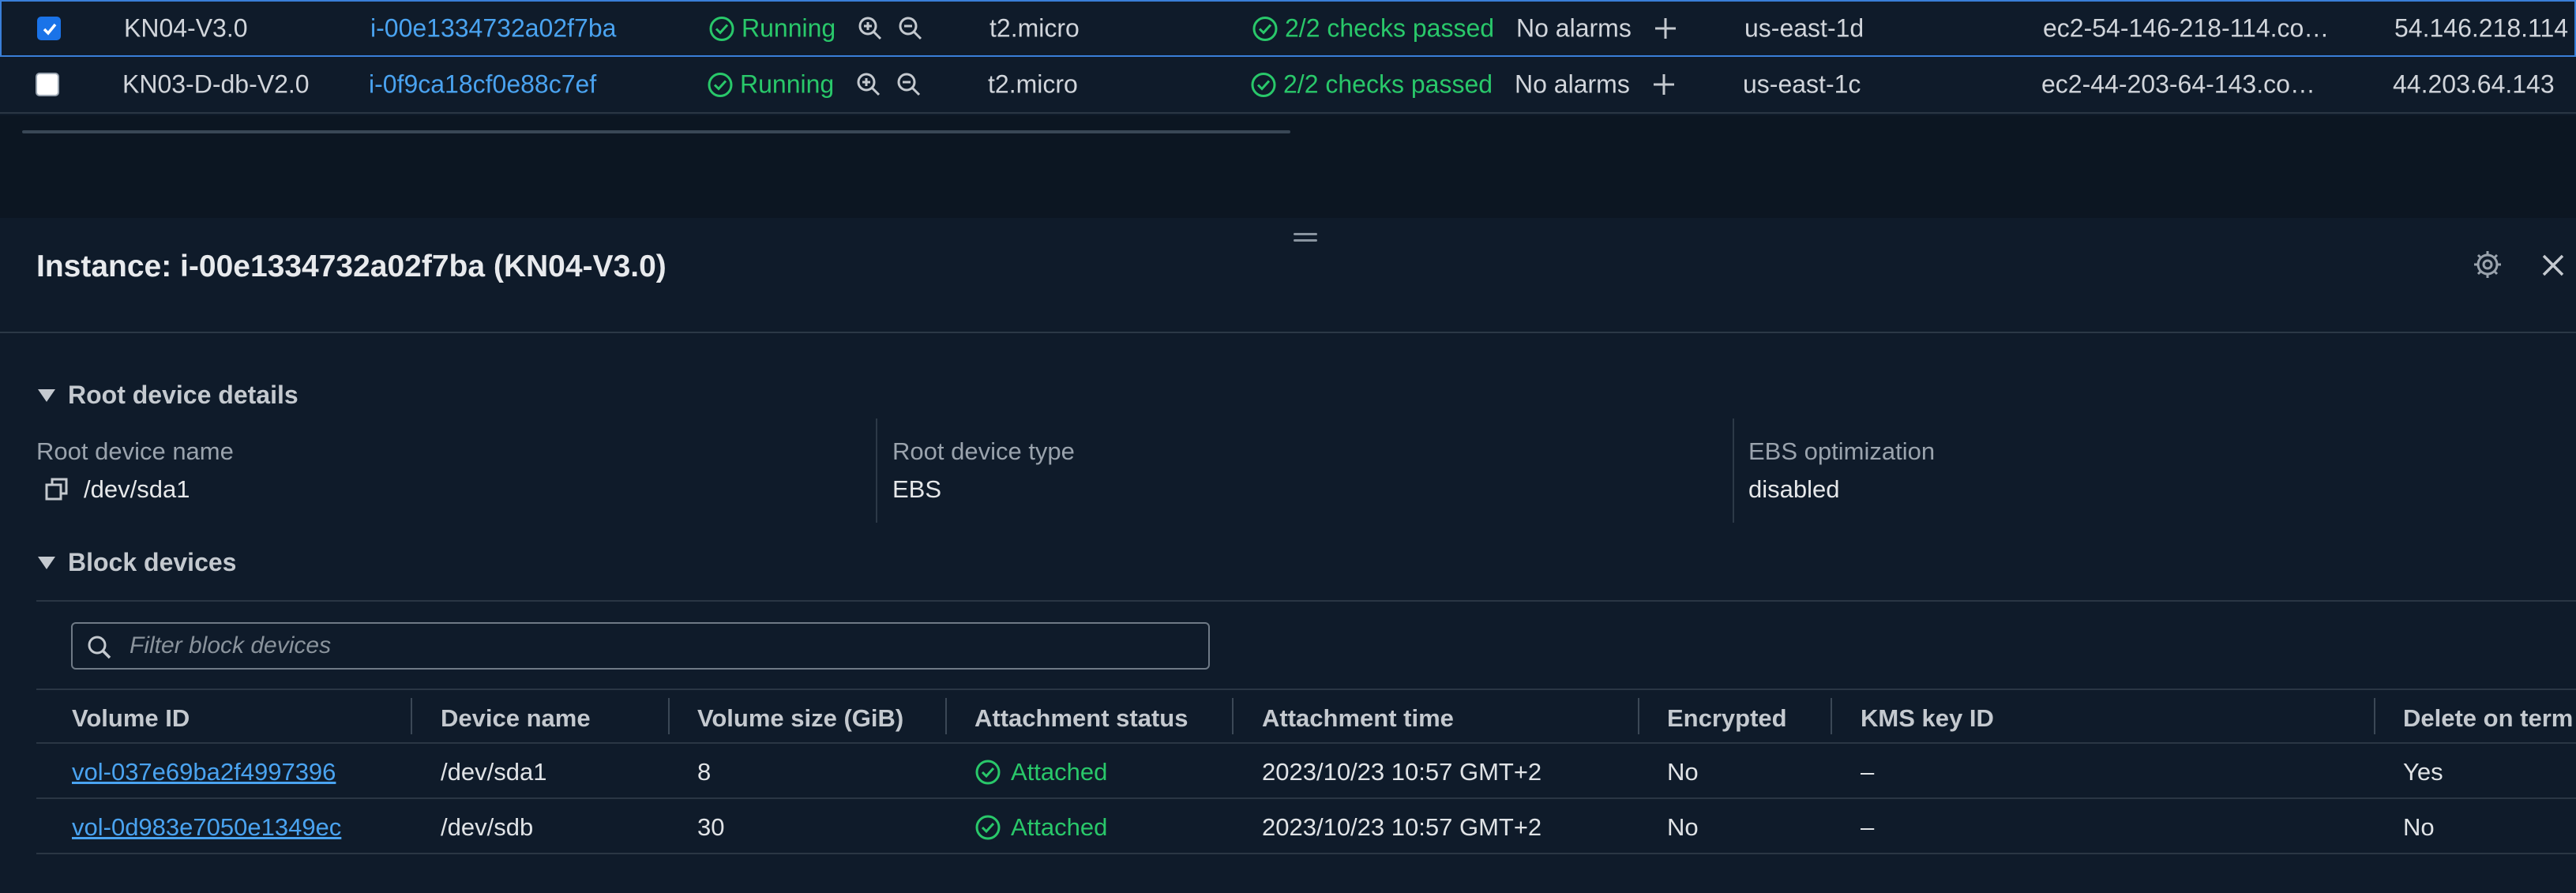 The image size is (2576, 893). I want to click on device-name: /dev/sda1, so click(494, 772).